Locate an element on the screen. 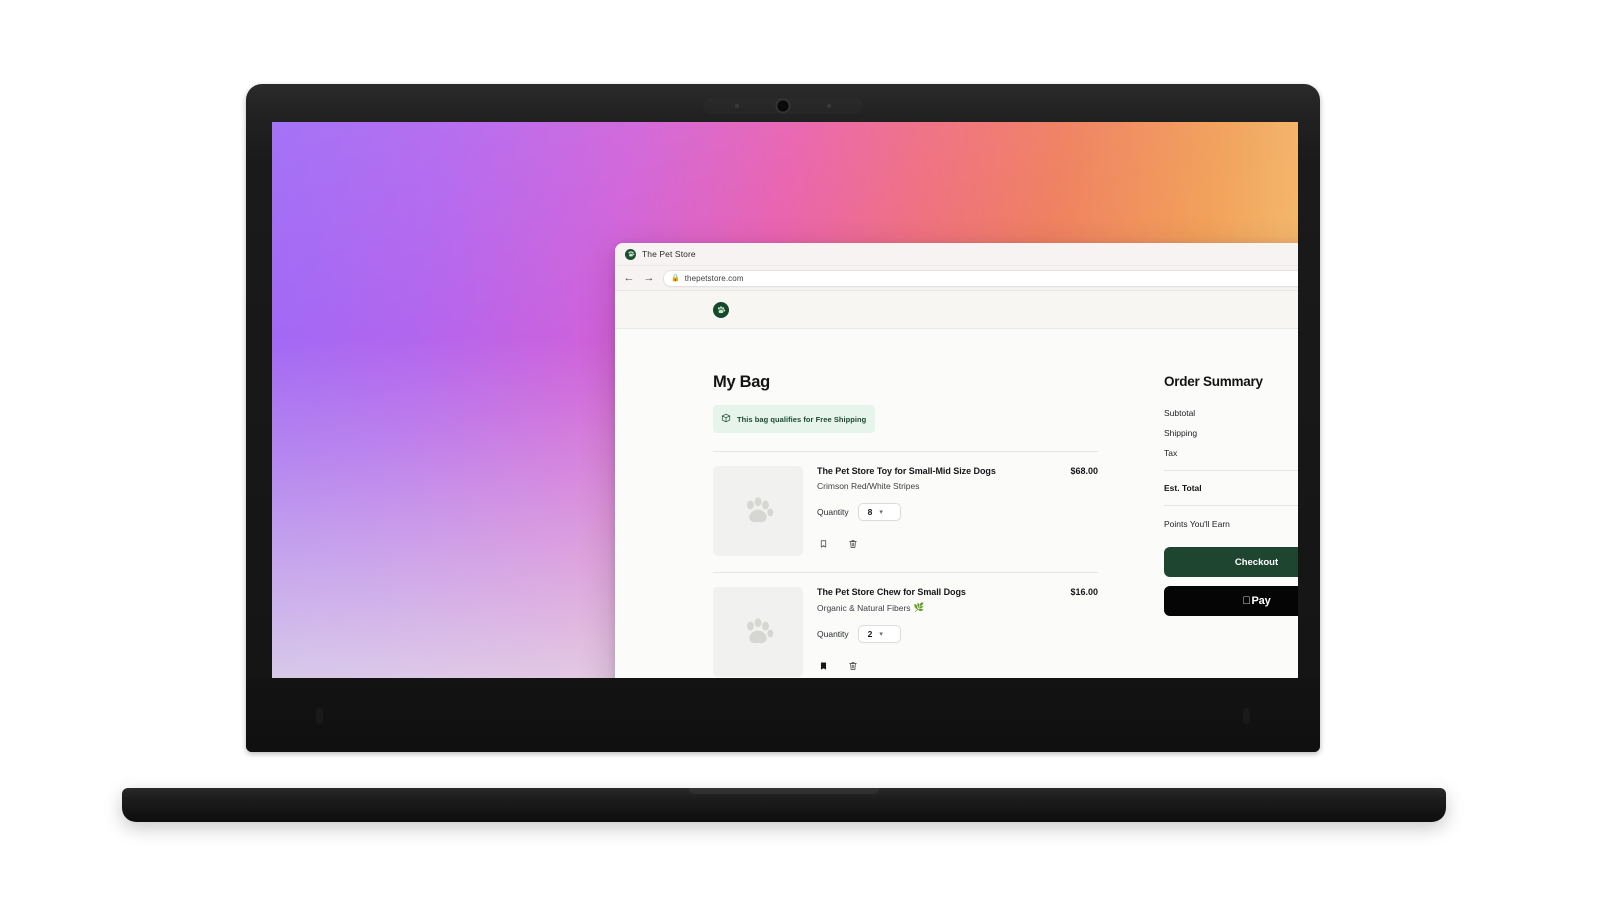 Image resolution: width=1600 pixels, height=901 pixels. product-title-row: The Pet Store Chew for Small Dogs $16.00 is located at coordinates (957, 592).